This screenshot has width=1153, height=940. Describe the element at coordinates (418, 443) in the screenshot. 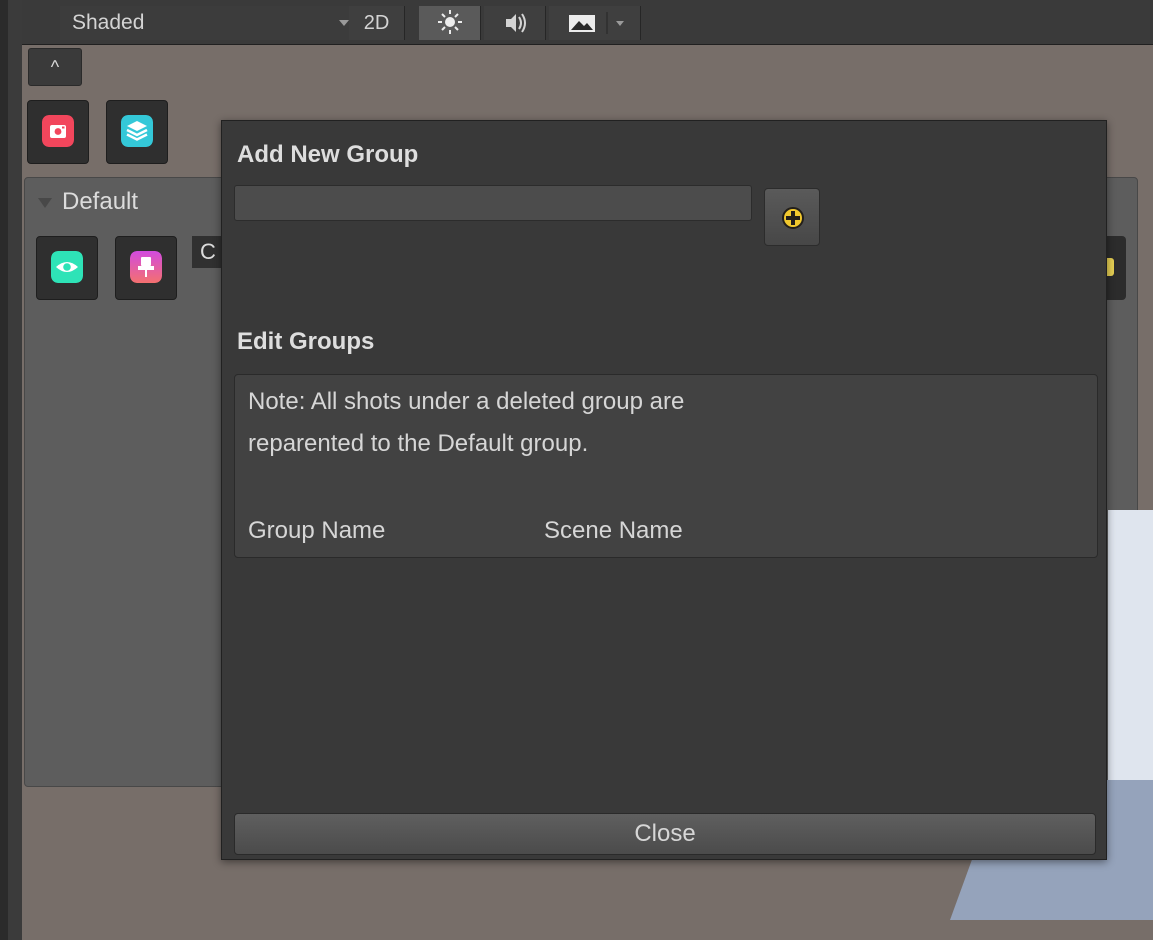

I see `note-line-2: reparented to the Default group.` at that location.